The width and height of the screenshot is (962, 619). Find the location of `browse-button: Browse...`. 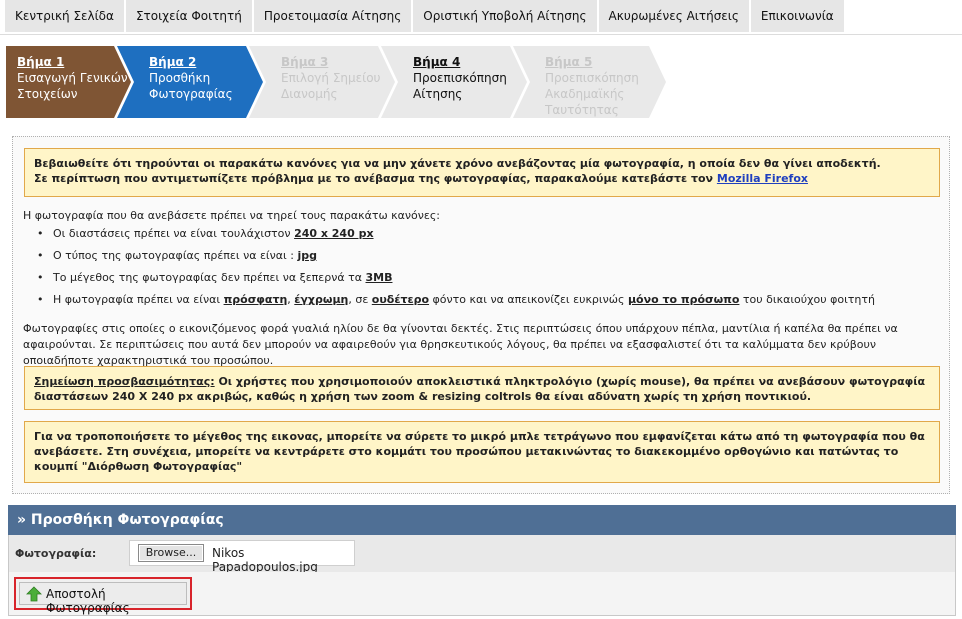

browse-button: Browse... is located at coordinates (171, 553).